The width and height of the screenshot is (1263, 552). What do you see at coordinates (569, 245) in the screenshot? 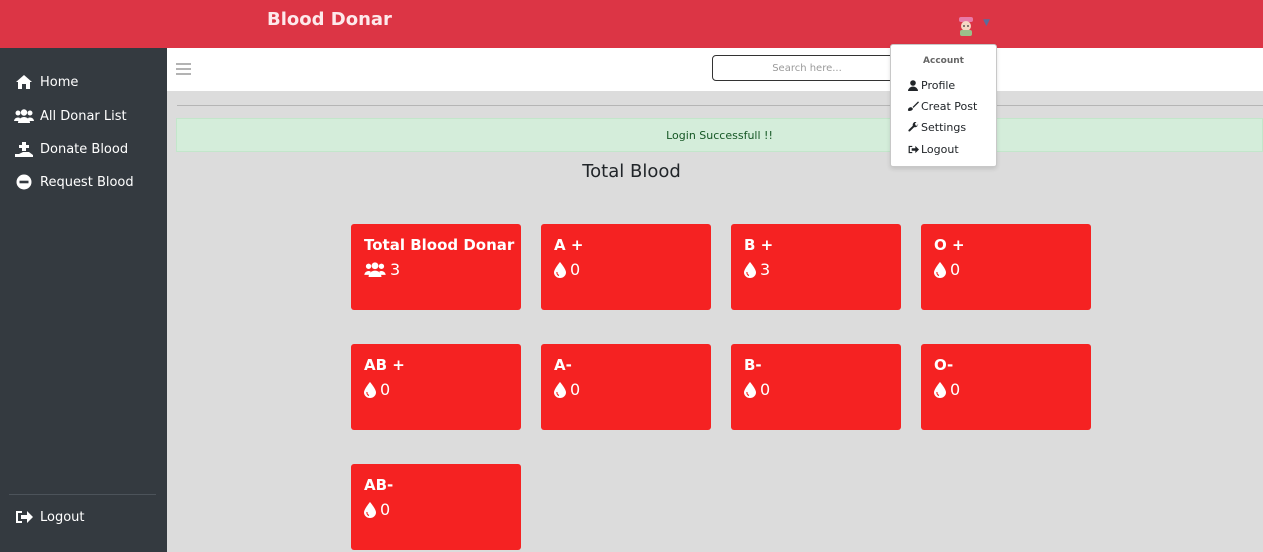
I see `card-title: A +` at bounding box center [569, 245].